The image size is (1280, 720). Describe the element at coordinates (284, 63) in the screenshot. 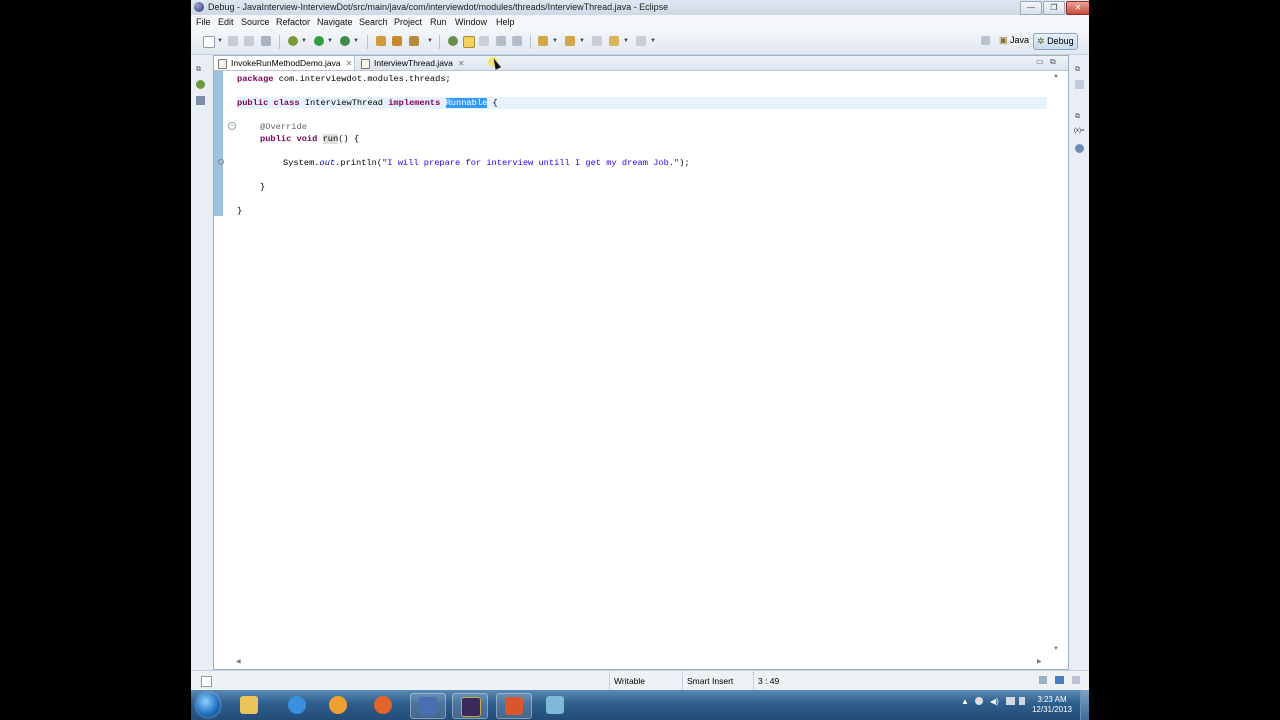

I see `tab-invokerunmethoddemo: InvokeRunMethodDemo.java ✕` at that location.